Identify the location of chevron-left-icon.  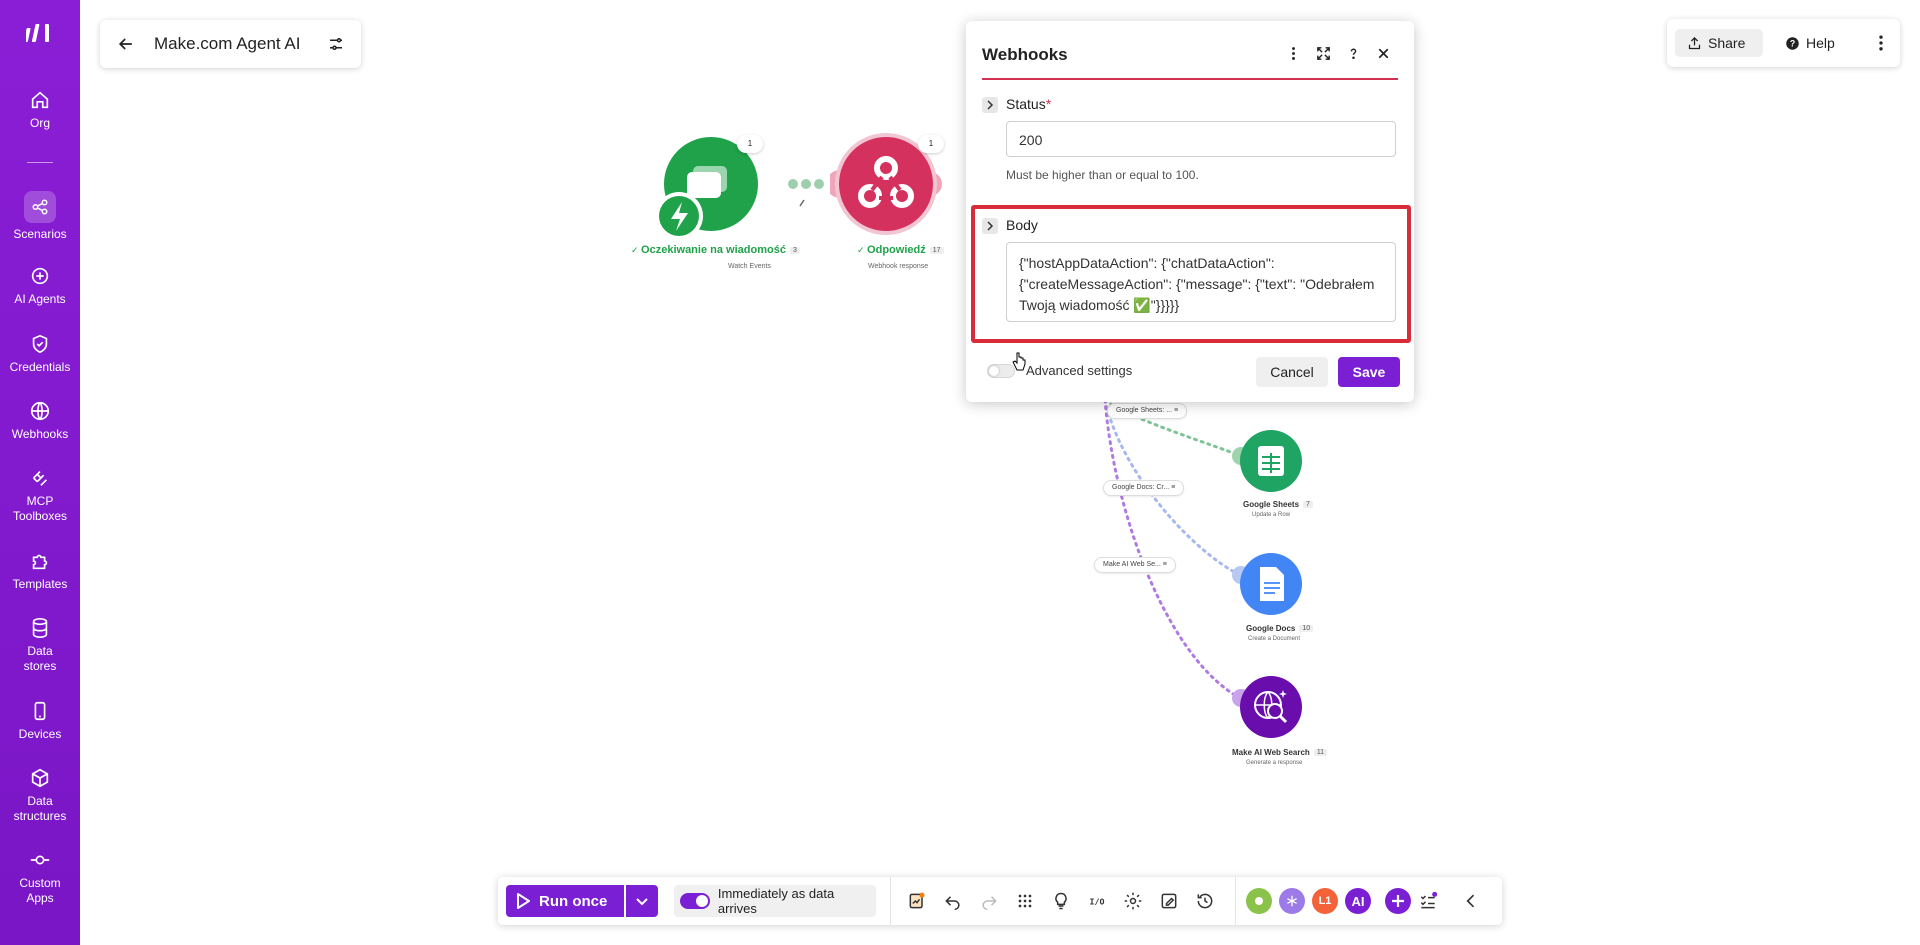
(1471, 901).